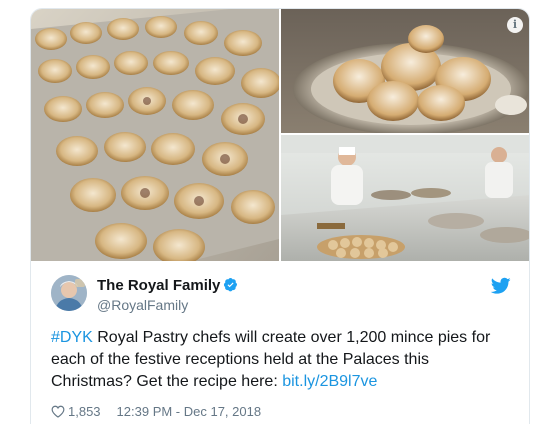  What do you see at coordinates (231, 285) in the screenshot?
I see `verified-badge-icon` at bounding box center [231, 285].